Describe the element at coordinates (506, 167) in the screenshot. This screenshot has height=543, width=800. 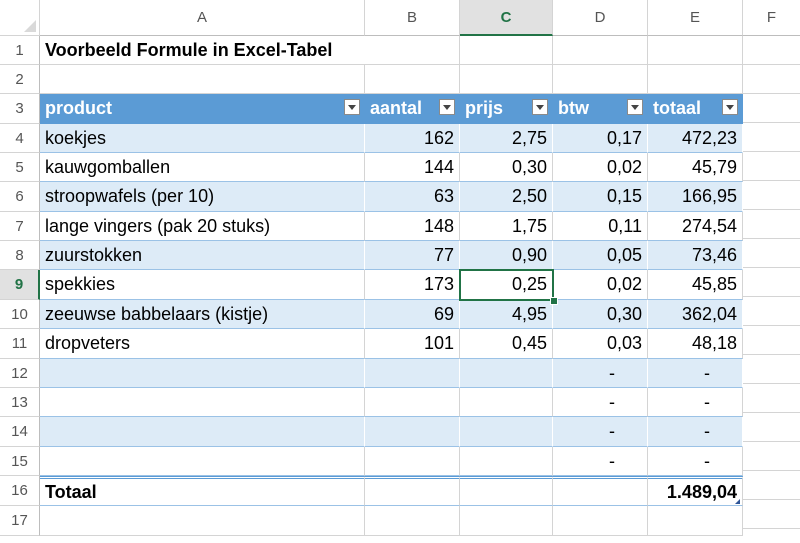
I see `prijs-cell: 0,30` at that location.